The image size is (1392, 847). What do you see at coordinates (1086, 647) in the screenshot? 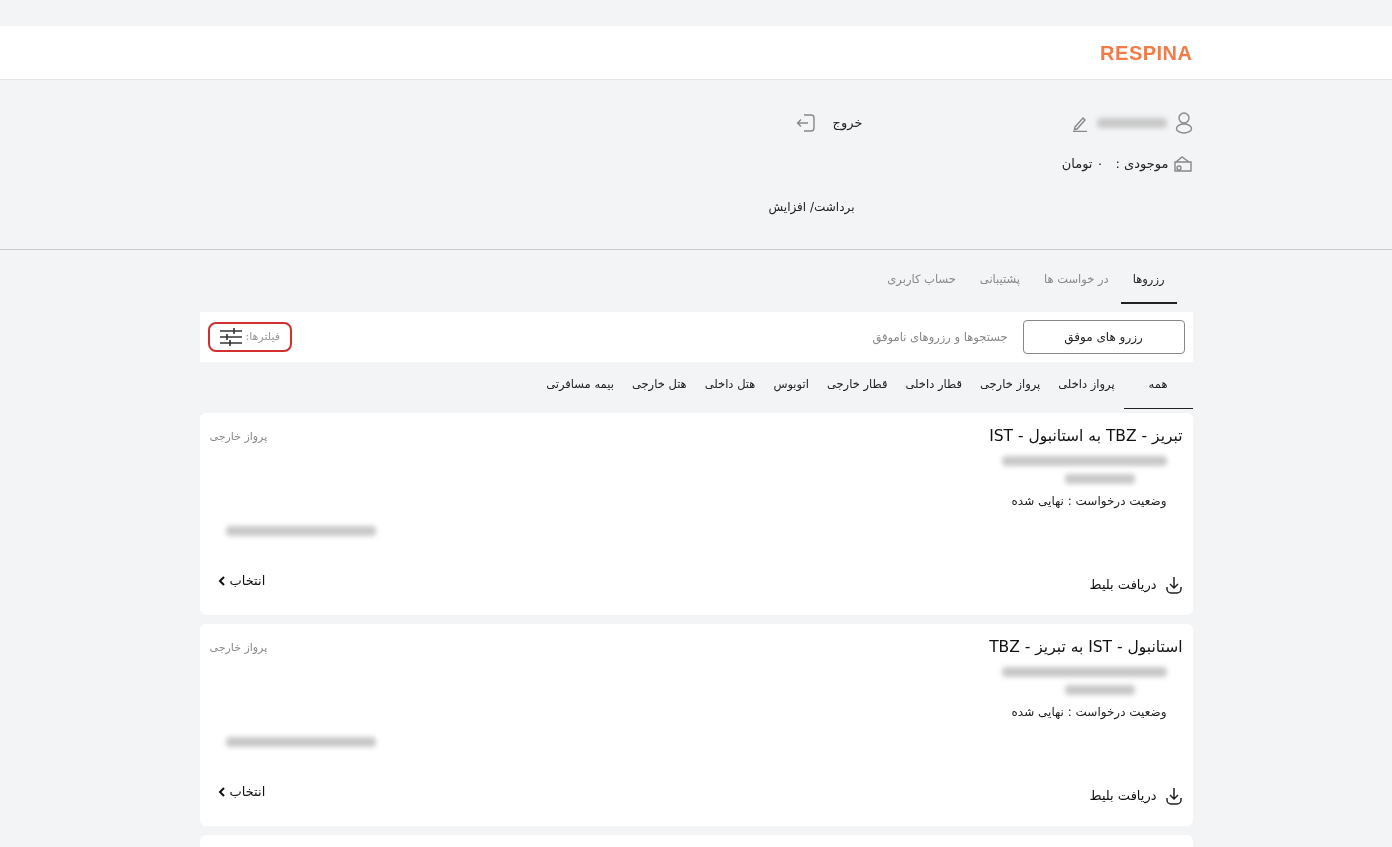
I see `booking-title: استانبول - IST به تبریز - TBZ` at bounding box center [1086, 647].